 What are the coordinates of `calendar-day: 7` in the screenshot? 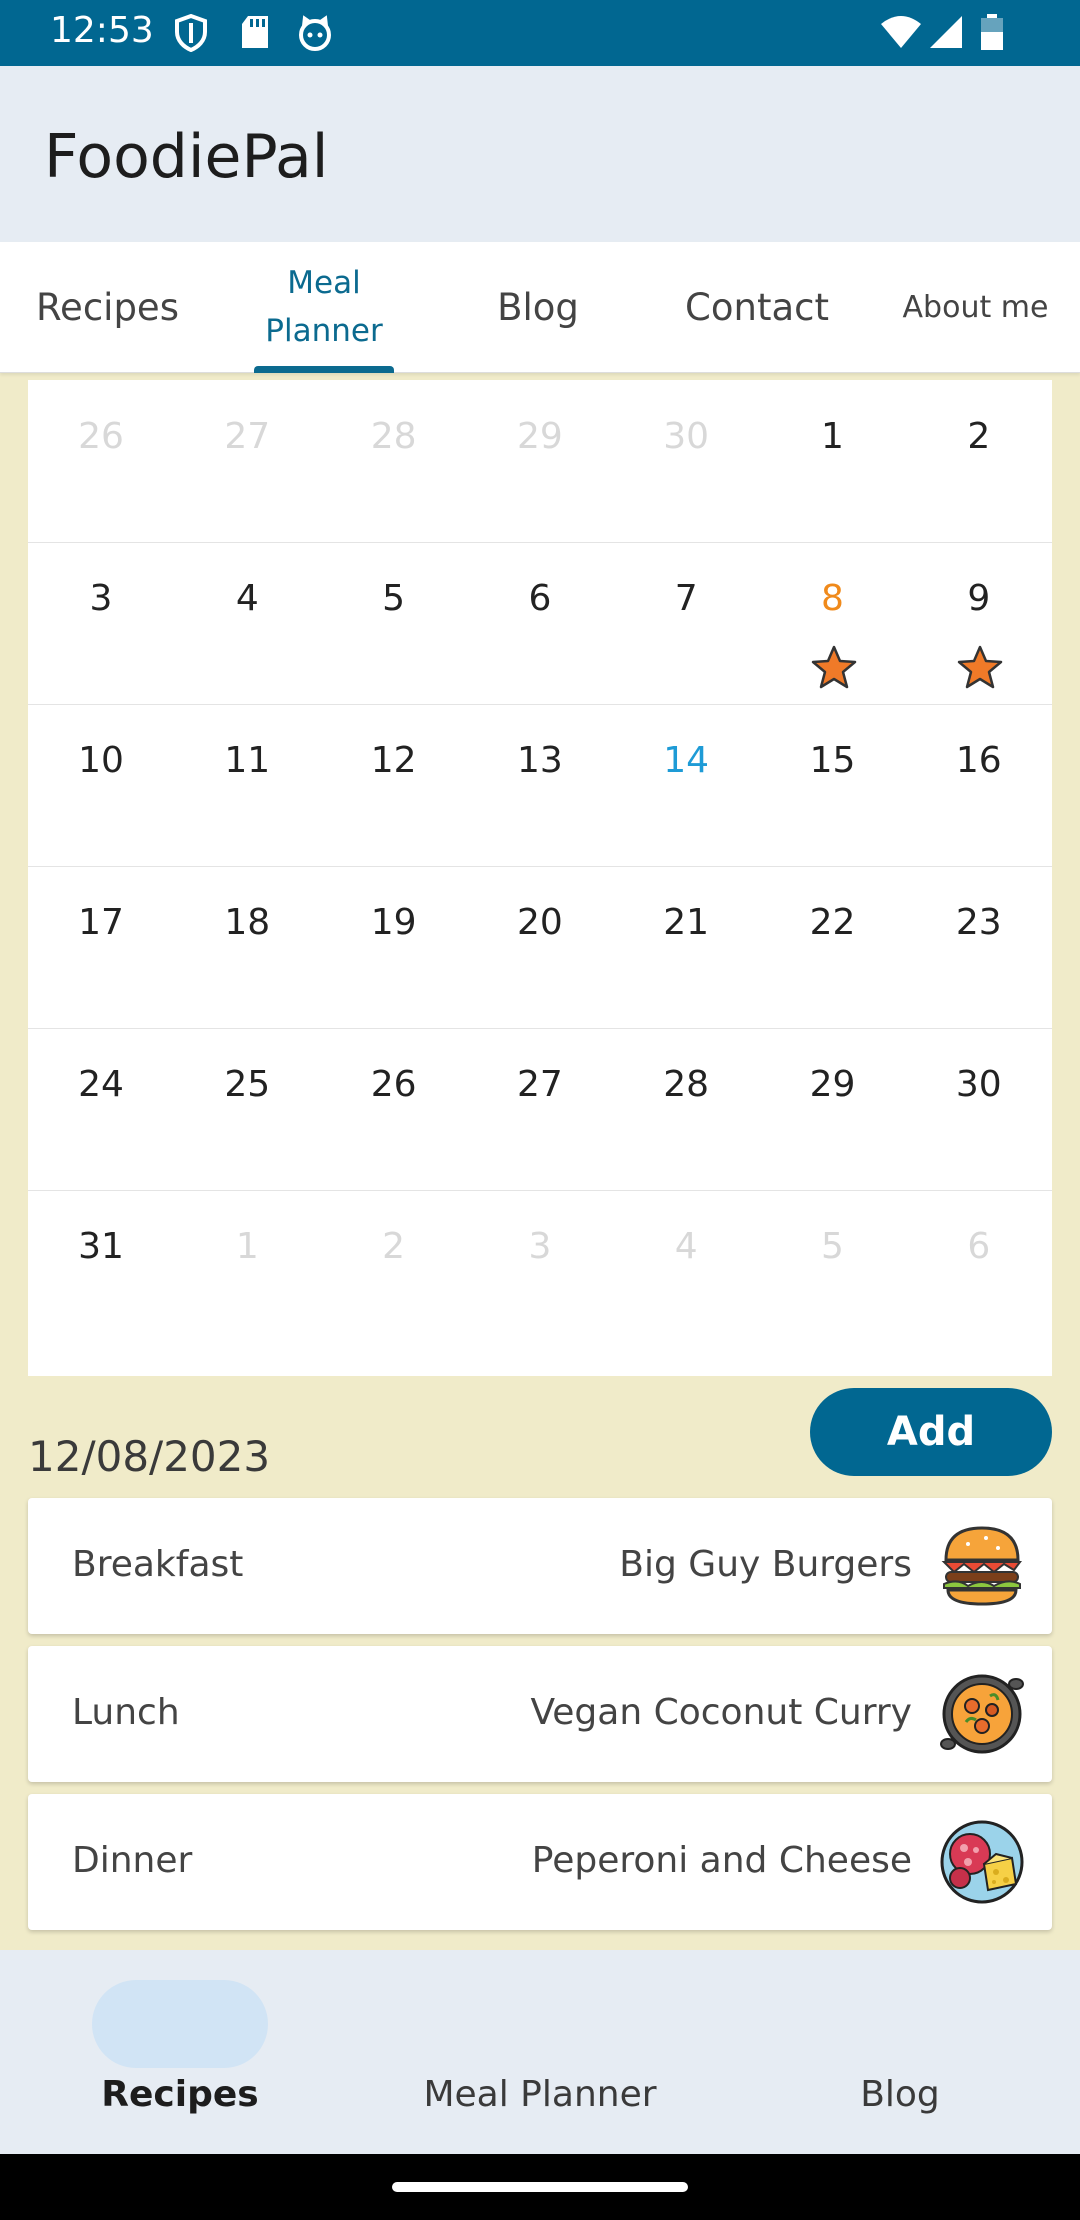 It's located at (686, 623).